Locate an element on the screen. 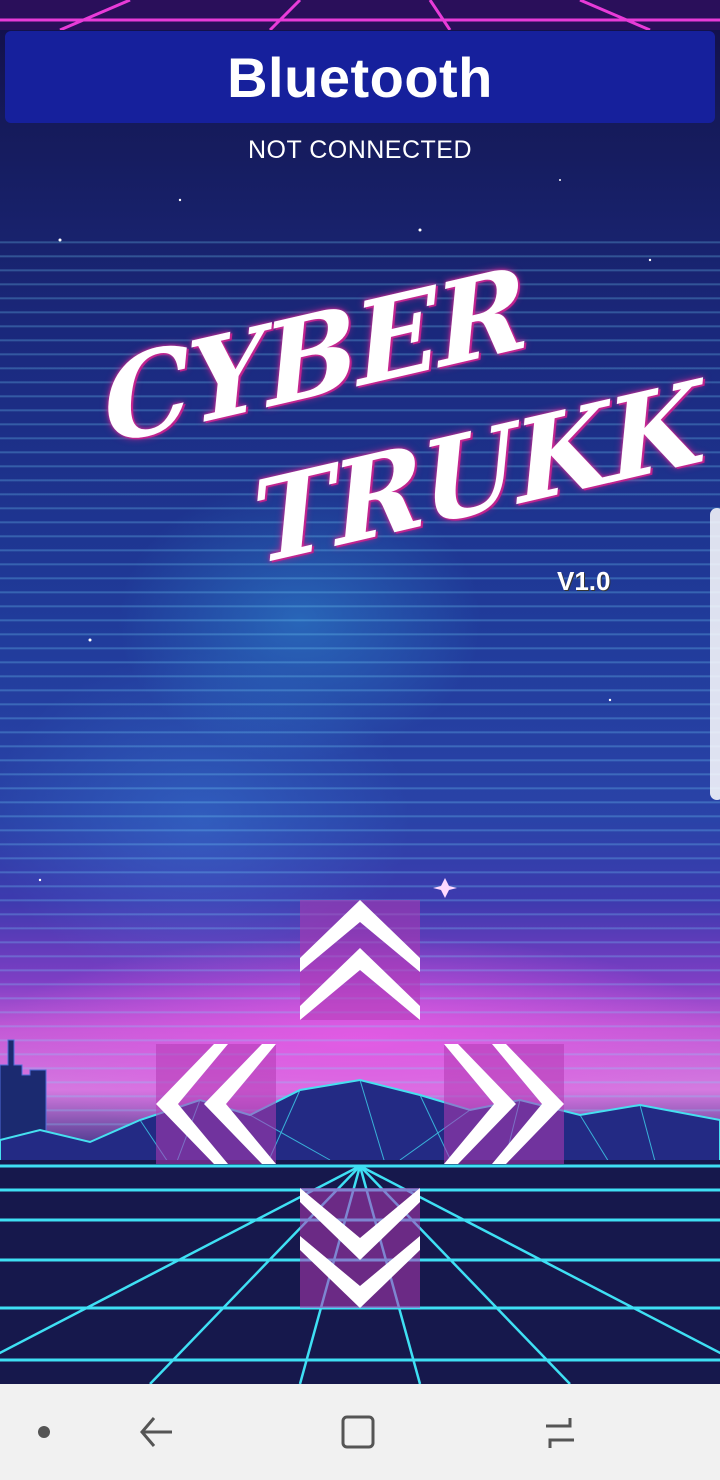  double-chevron-left-icon is located at coordinates (216, 1104).